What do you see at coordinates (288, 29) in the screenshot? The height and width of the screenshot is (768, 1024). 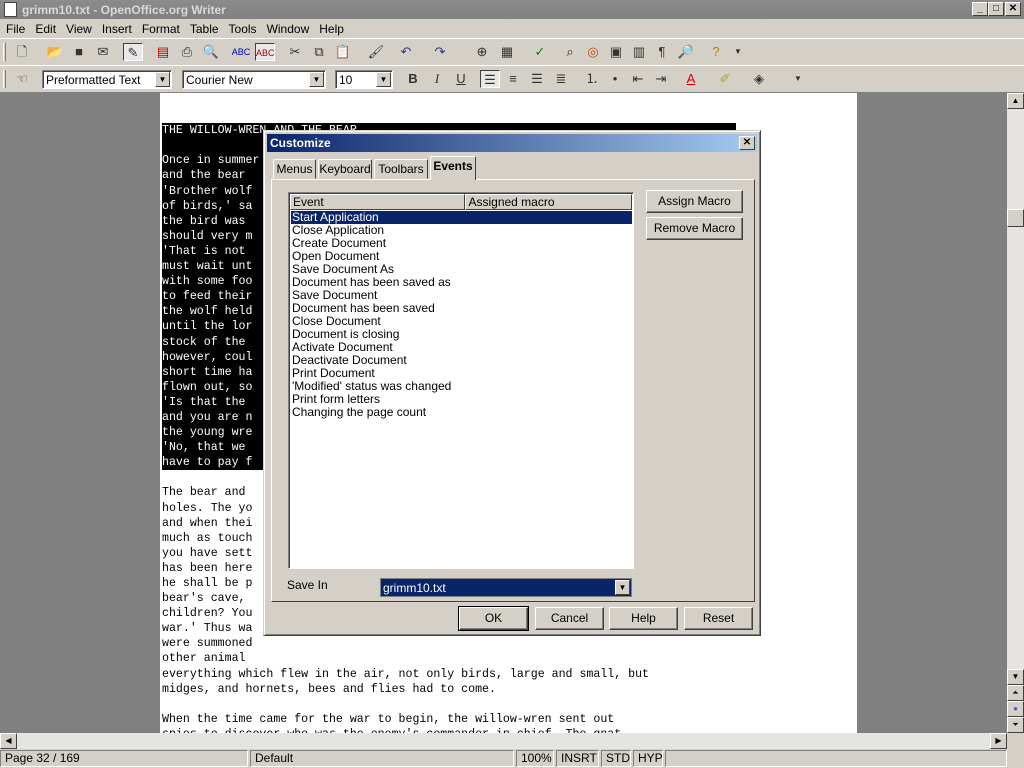 I see `menu-window: Window` at bounding box center [288, 29].